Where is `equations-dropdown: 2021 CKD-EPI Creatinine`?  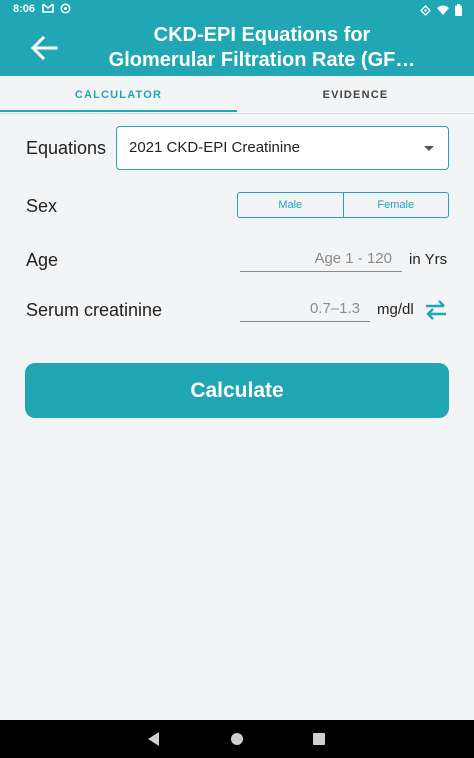
equations-dropdown: 2021 CKD-EPI Creatinine is located at coordinates (282, 148).